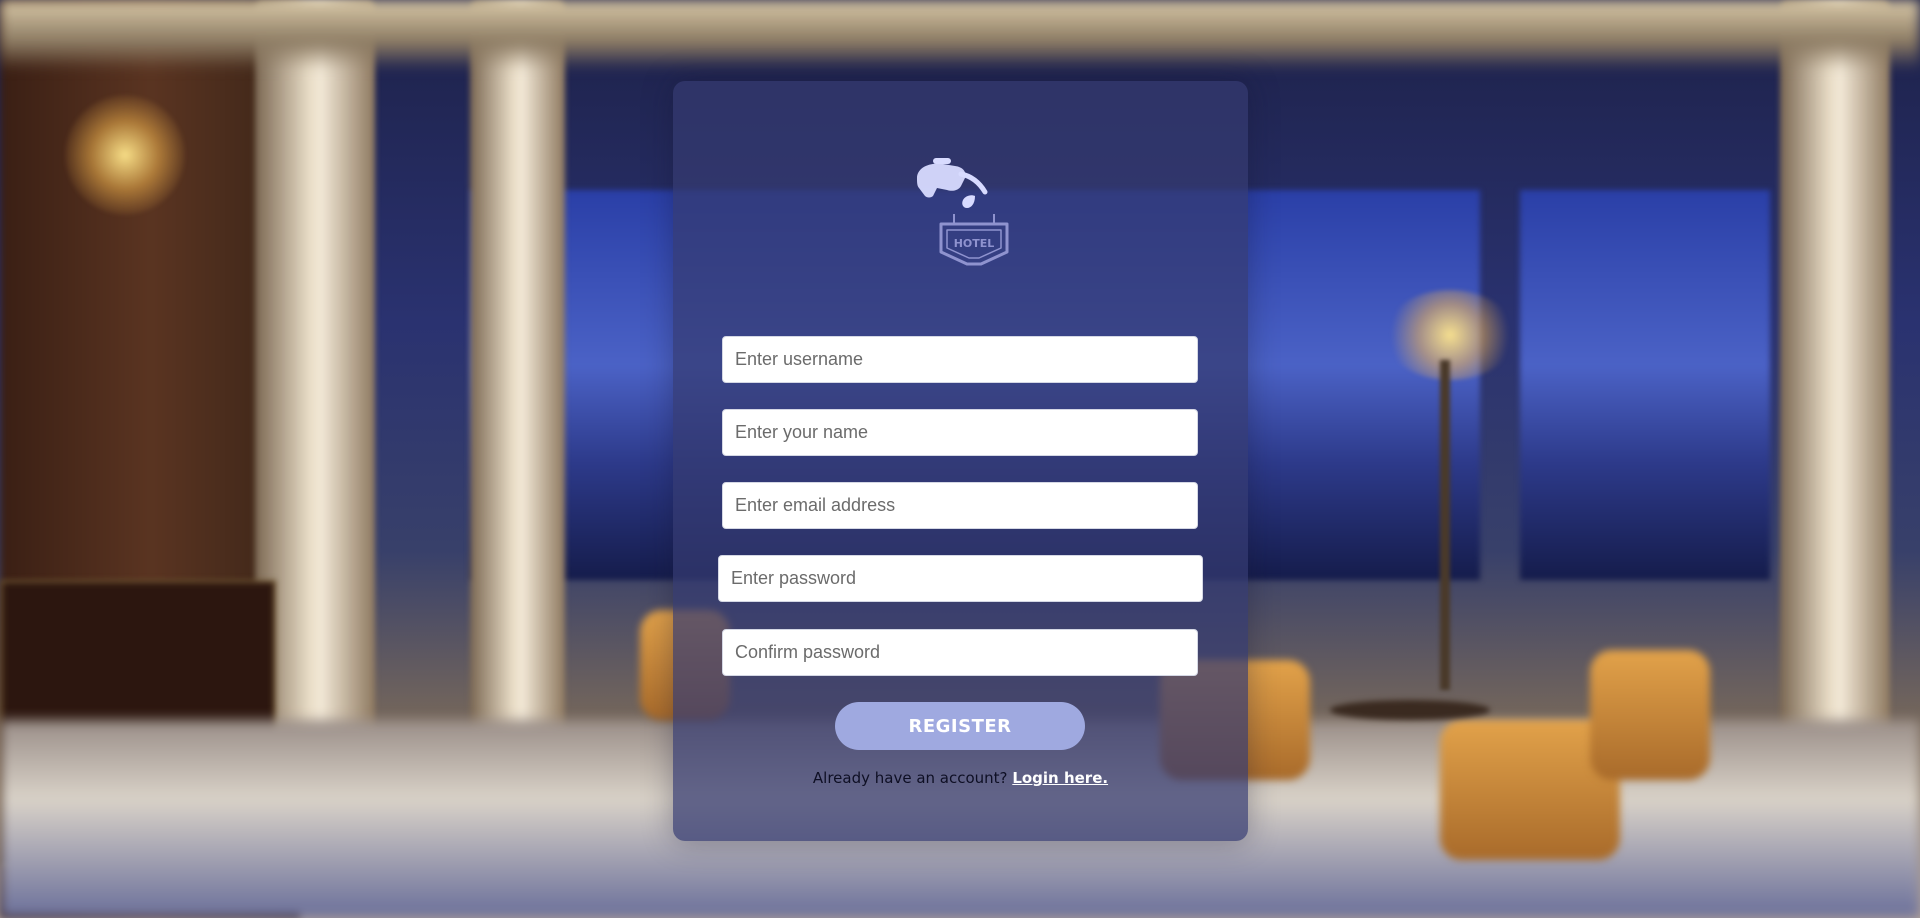 The width and height of the screenshot is (1920, 918). I want to click on background-window-right, so click(1645, 385).